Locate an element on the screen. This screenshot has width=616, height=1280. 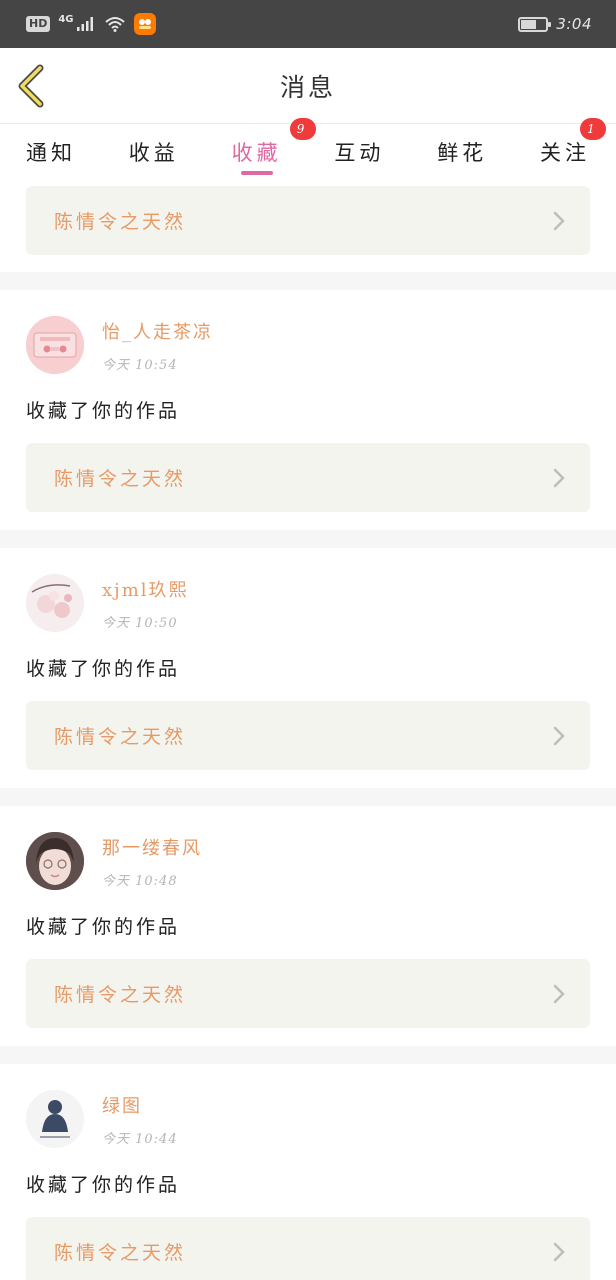
status-time: 3:04 is located at coordinates (574, 24).